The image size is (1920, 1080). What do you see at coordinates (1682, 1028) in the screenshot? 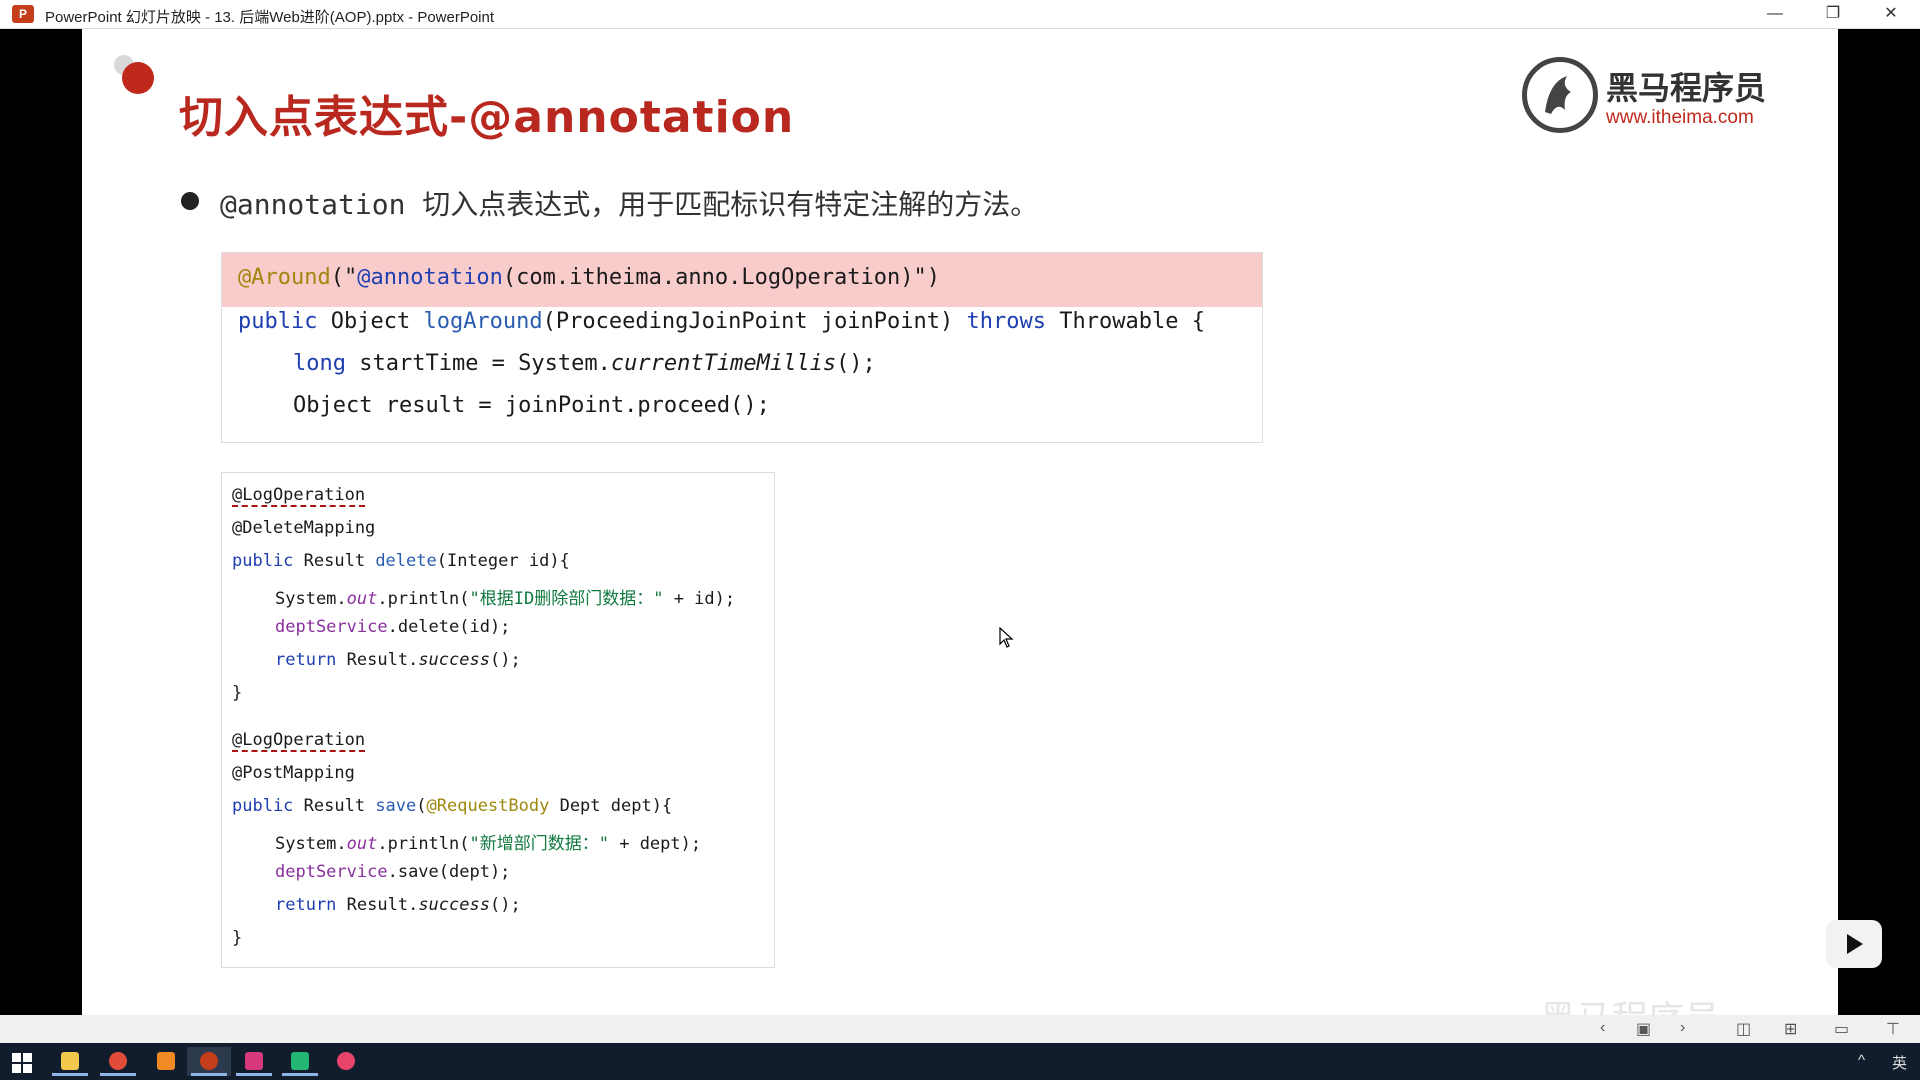
I see `next-icon: ›` at bounding box center [1682, 1028].